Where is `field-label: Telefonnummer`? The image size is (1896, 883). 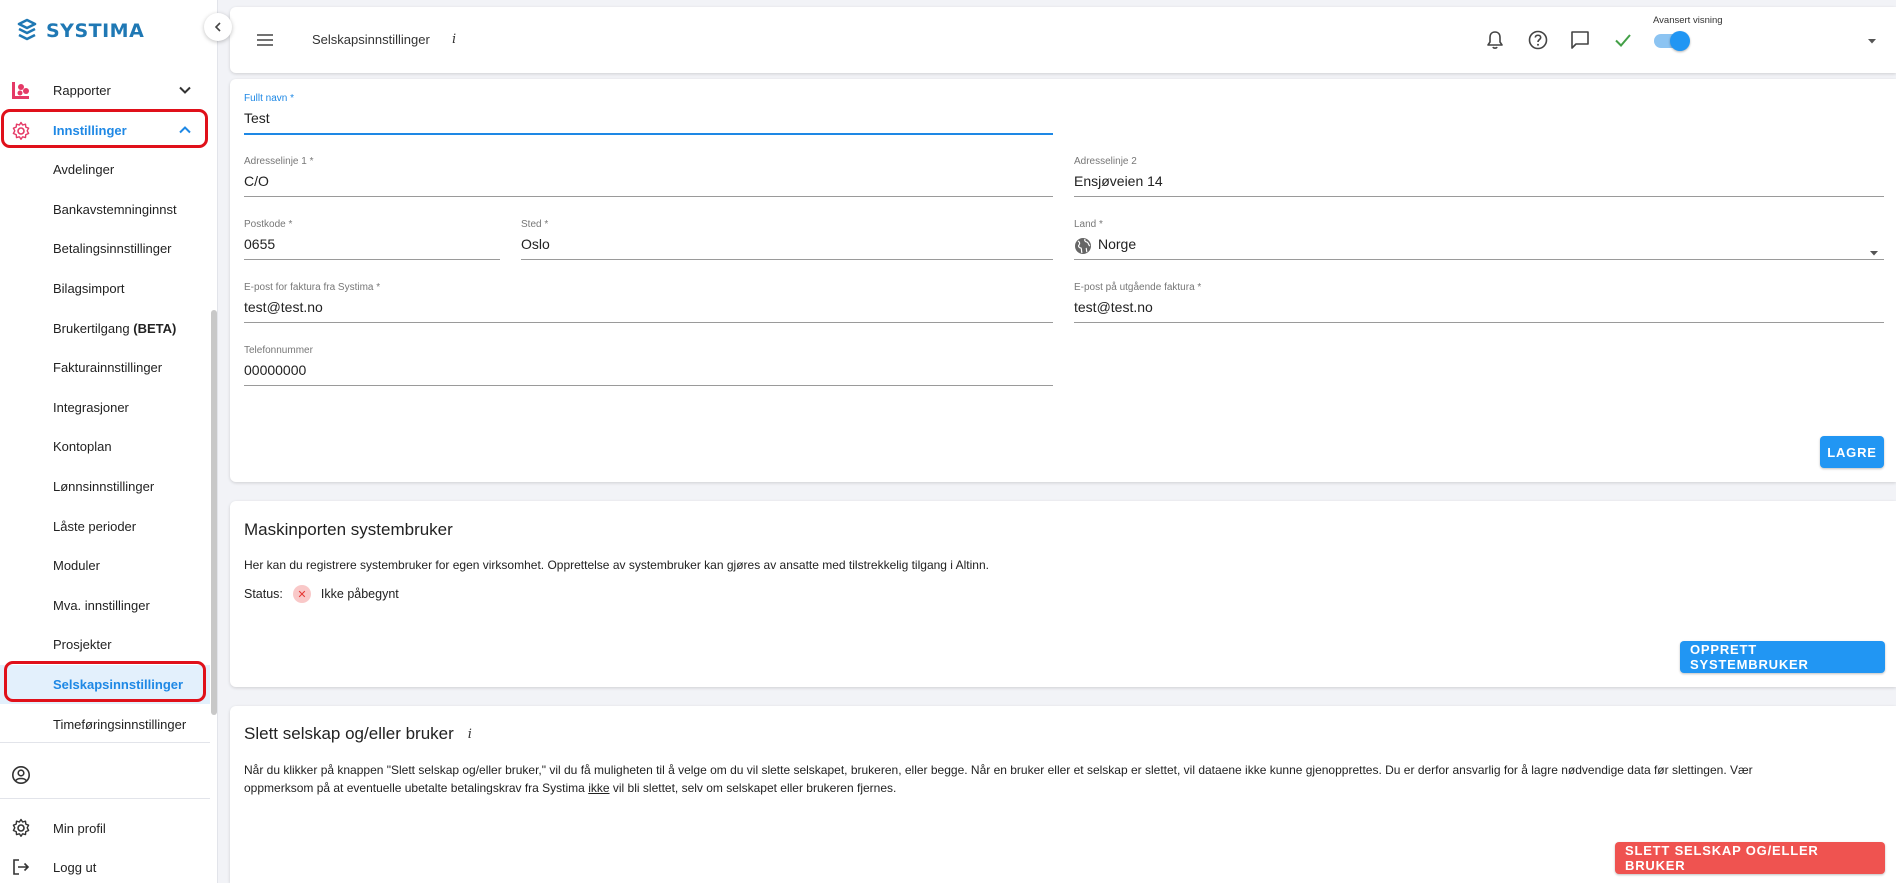
field-label: Telefonnummer is located at coordinates (278, 350).